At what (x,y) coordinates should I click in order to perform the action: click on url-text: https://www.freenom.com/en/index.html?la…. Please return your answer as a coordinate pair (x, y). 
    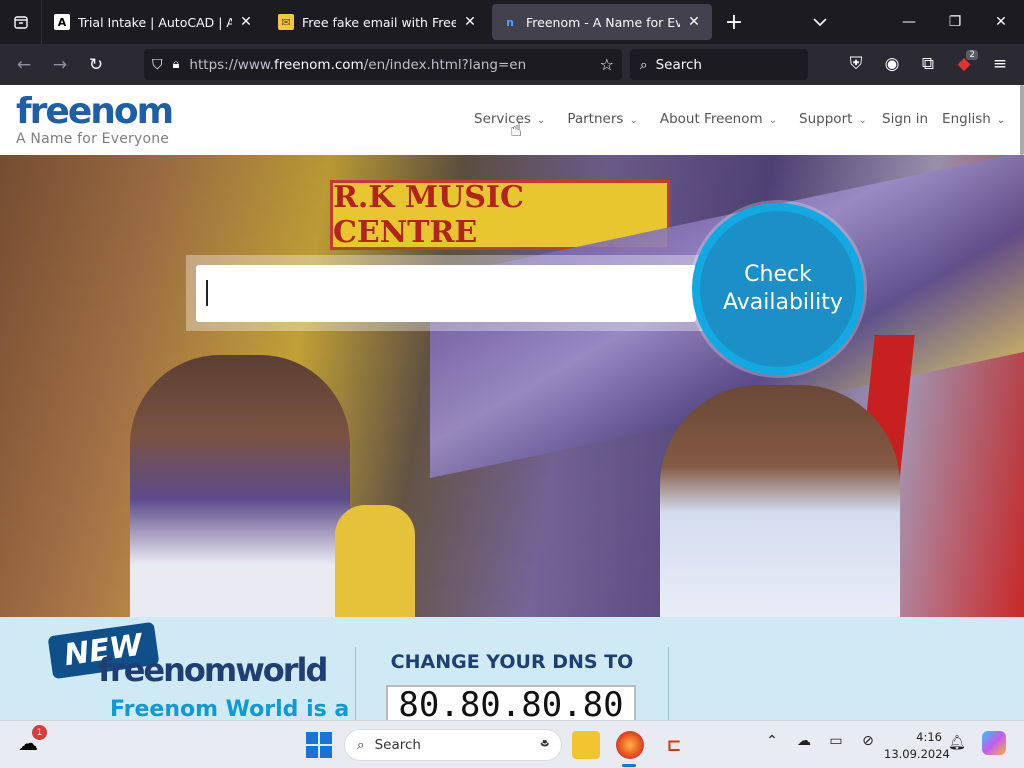
    Looking at the image, I should click on (394, 65).